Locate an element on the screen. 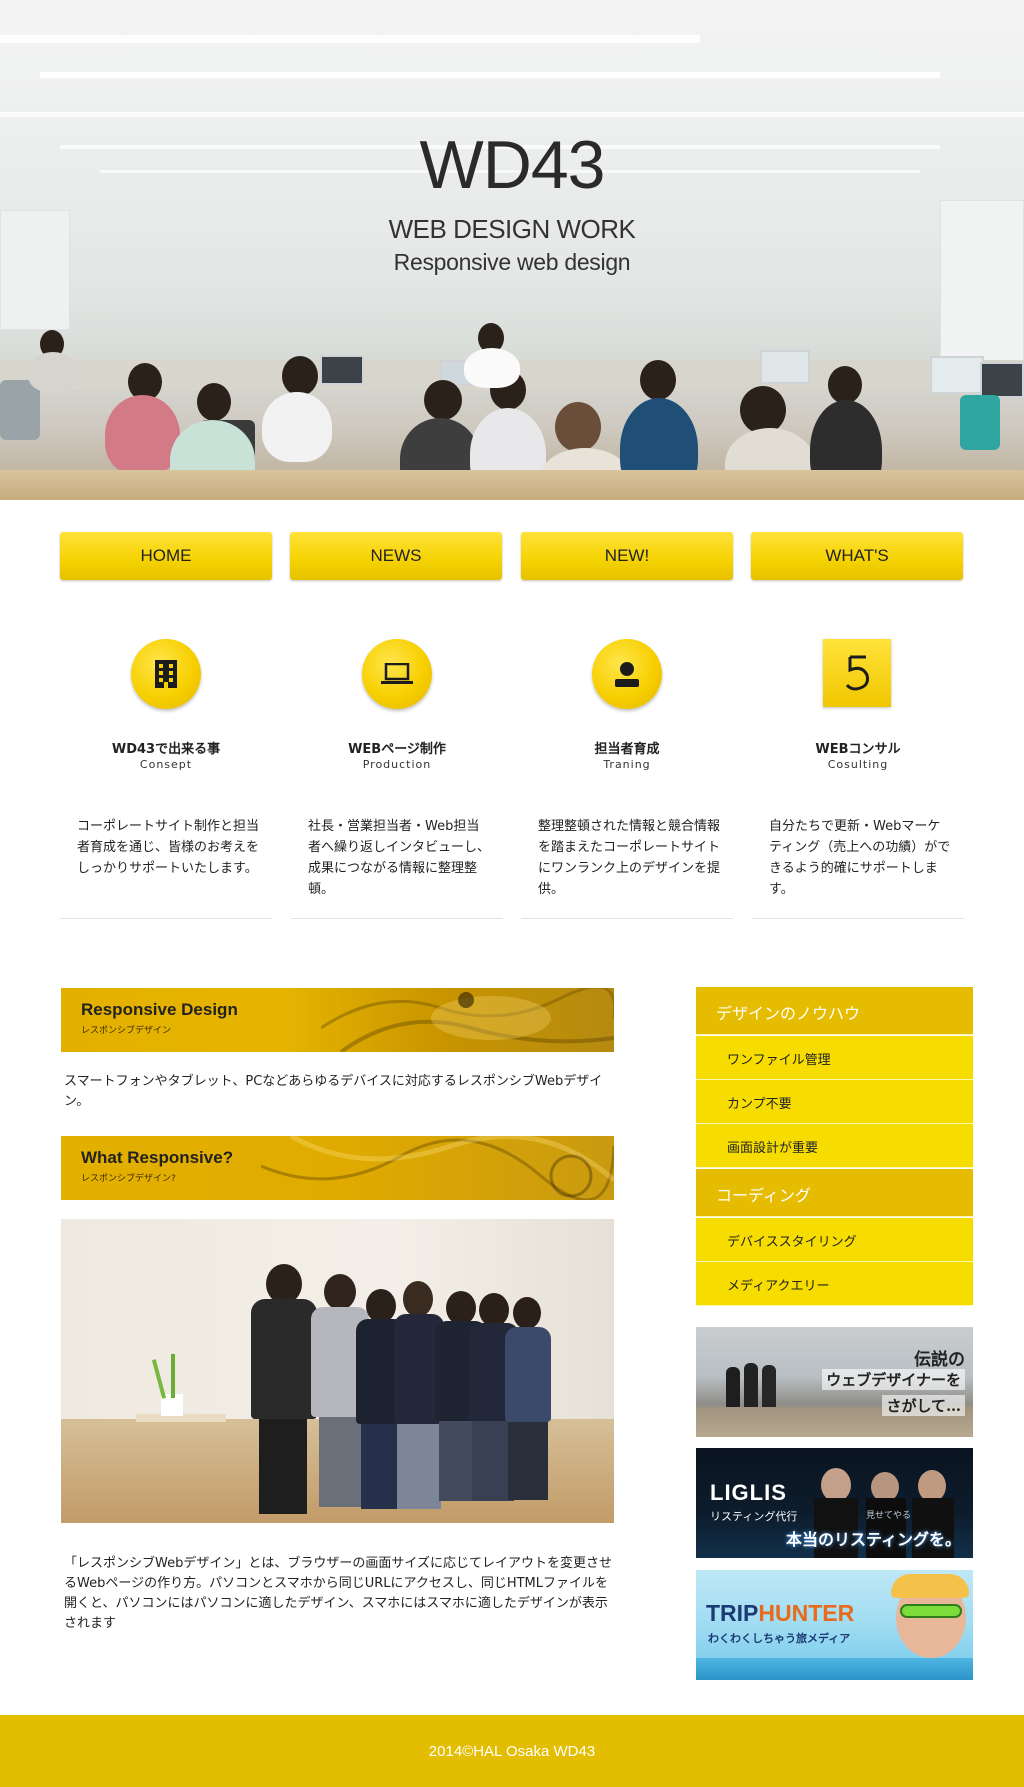  ad-line: 伝説の is located at coordinates (939, 1360).